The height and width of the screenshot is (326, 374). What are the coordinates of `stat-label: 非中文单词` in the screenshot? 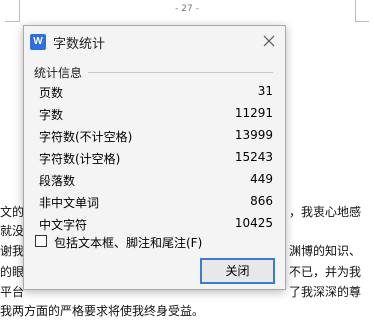 It's located at (69, 203).